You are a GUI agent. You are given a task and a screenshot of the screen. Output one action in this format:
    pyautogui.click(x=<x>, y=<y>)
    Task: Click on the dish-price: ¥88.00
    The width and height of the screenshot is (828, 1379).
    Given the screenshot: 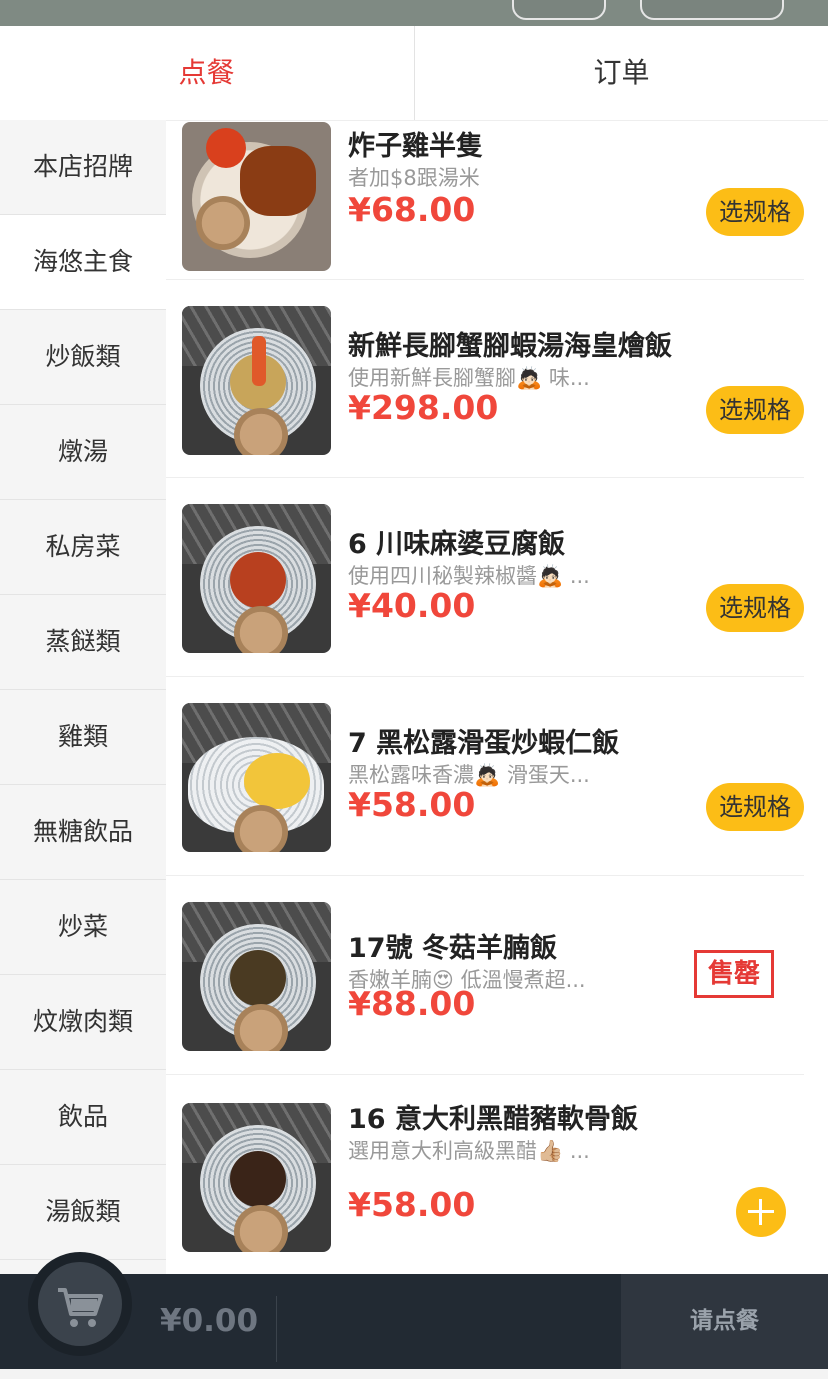 What is the action you would take?
    pyautogui.click(x=412, y=1003)
    